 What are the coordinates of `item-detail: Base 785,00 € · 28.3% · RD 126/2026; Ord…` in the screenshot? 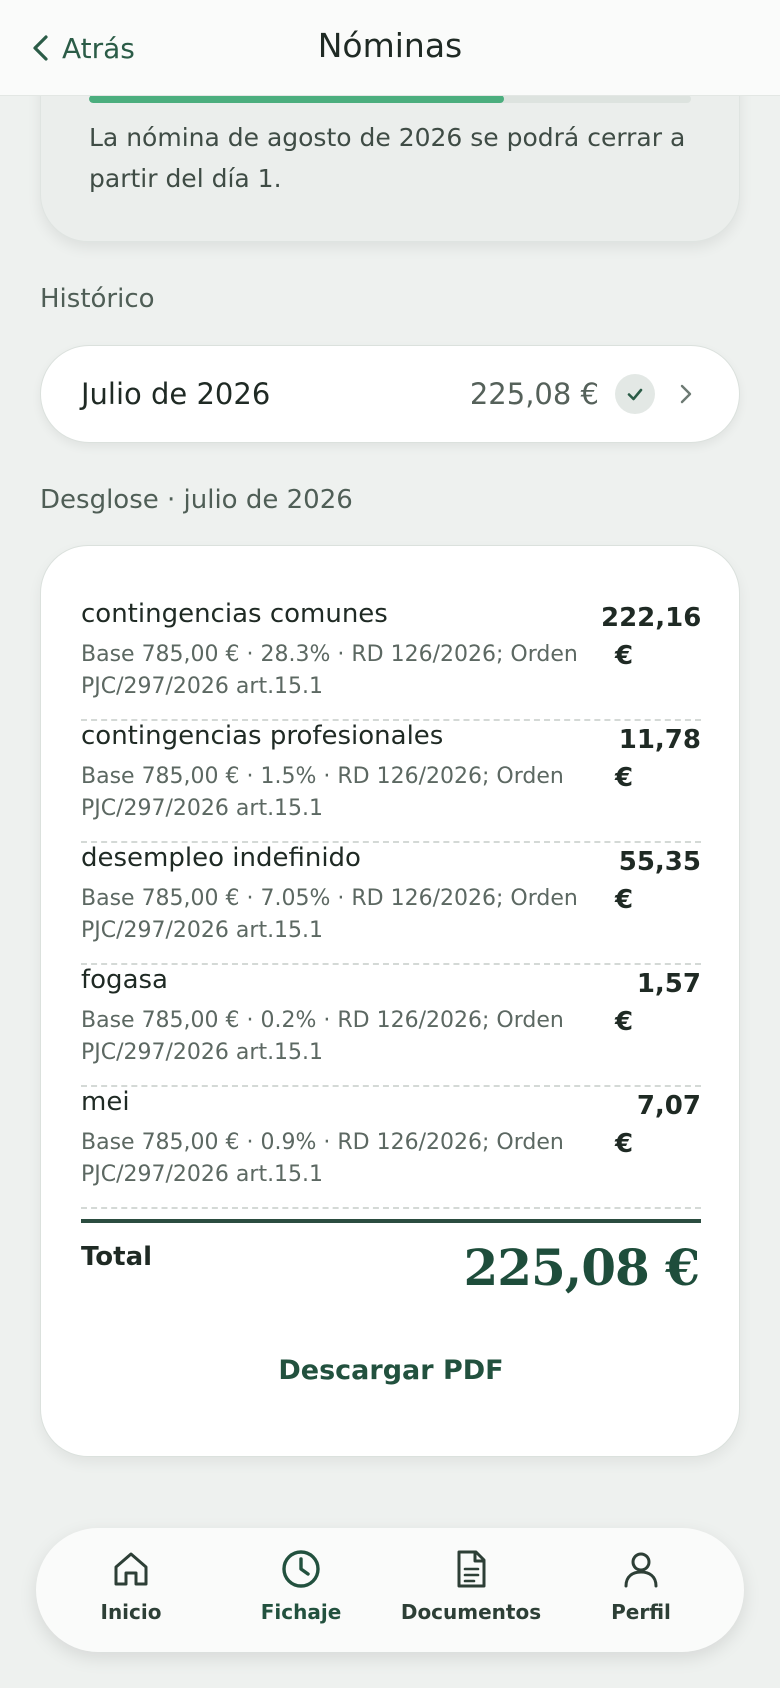 It's located at (329, 670).